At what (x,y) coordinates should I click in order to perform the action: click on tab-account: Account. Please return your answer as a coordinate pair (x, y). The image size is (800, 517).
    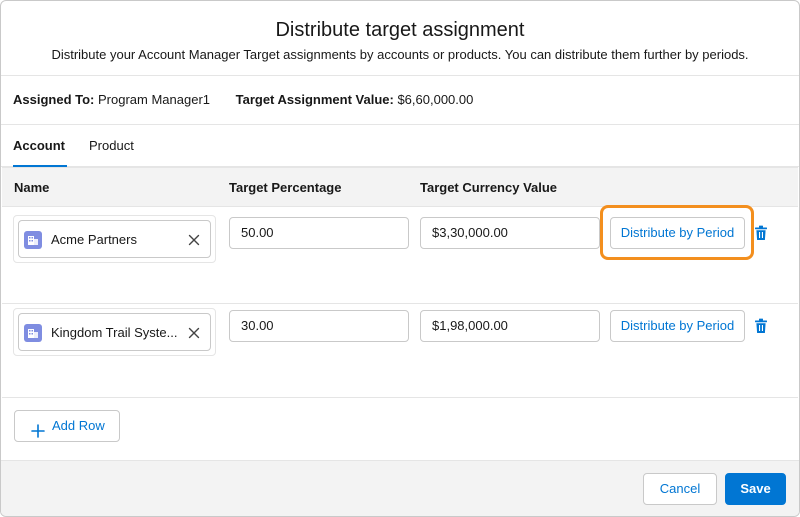
    Looking at the image, I should click on (40, 146).